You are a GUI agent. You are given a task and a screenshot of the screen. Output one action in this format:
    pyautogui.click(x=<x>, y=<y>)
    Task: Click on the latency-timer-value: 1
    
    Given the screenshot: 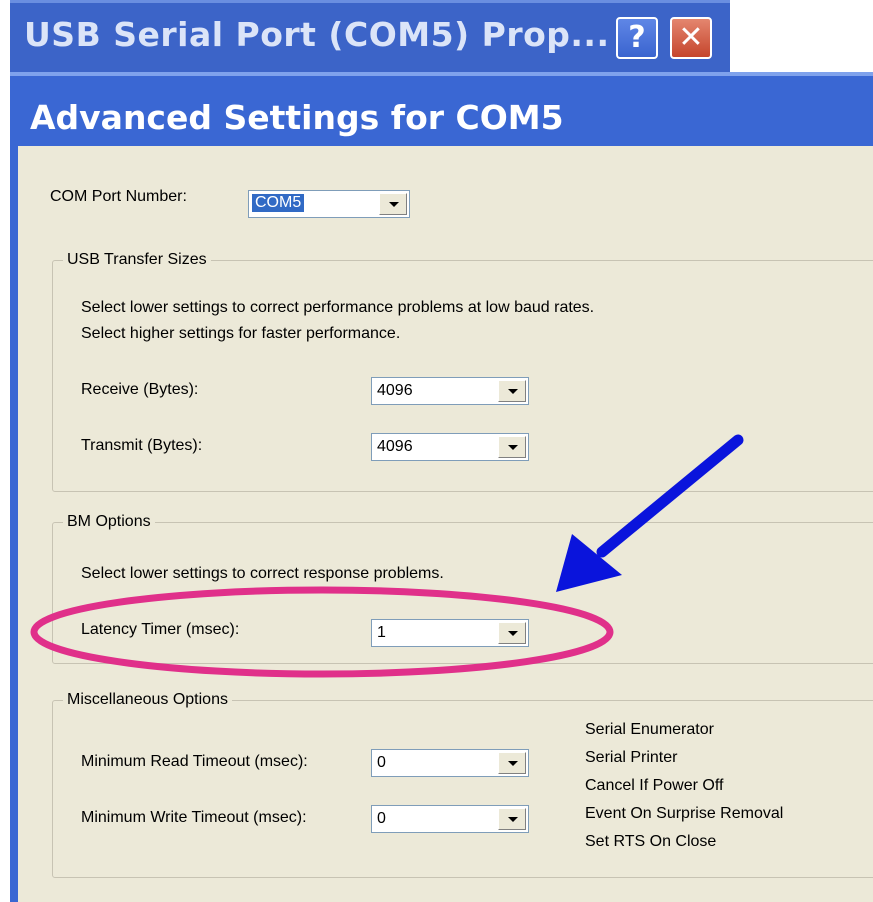 What is the action you would take?
    pyautogui.click(x=381, y=632)
    